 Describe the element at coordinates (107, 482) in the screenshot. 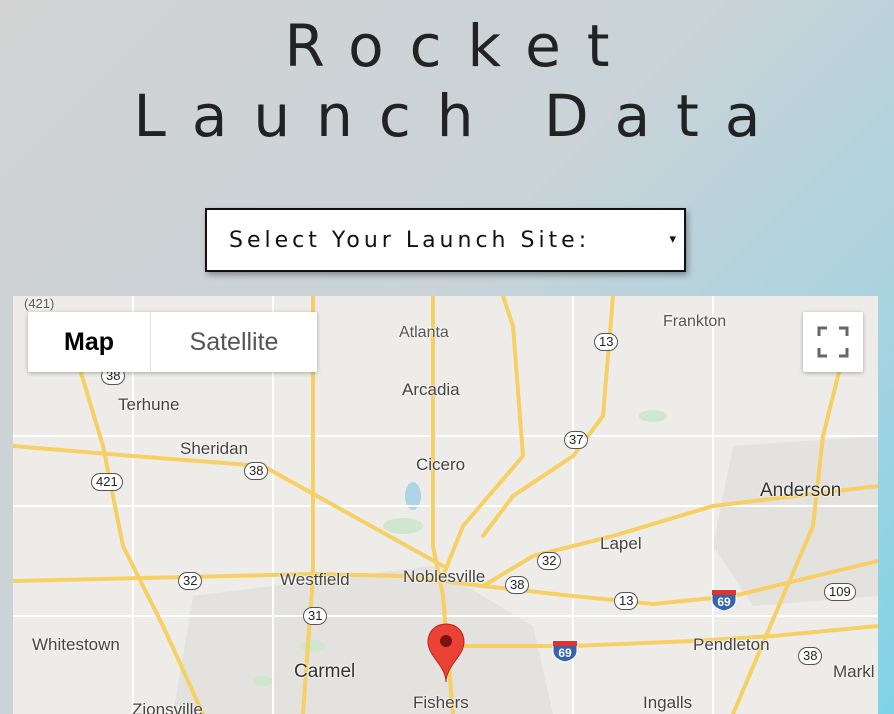

I see `route-shield: 421` at that location.